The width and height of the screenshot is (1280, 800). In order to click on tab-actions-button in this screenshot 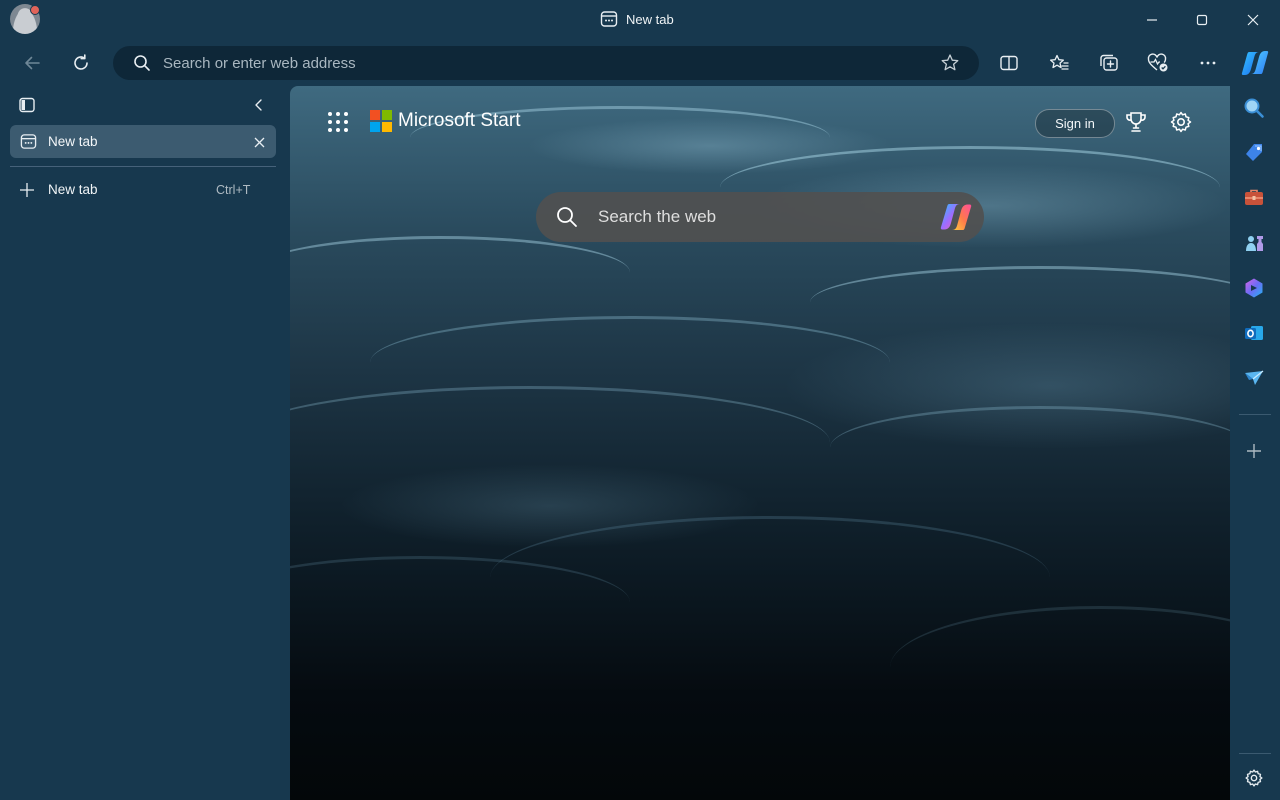, I will do `click(27, 105)`.